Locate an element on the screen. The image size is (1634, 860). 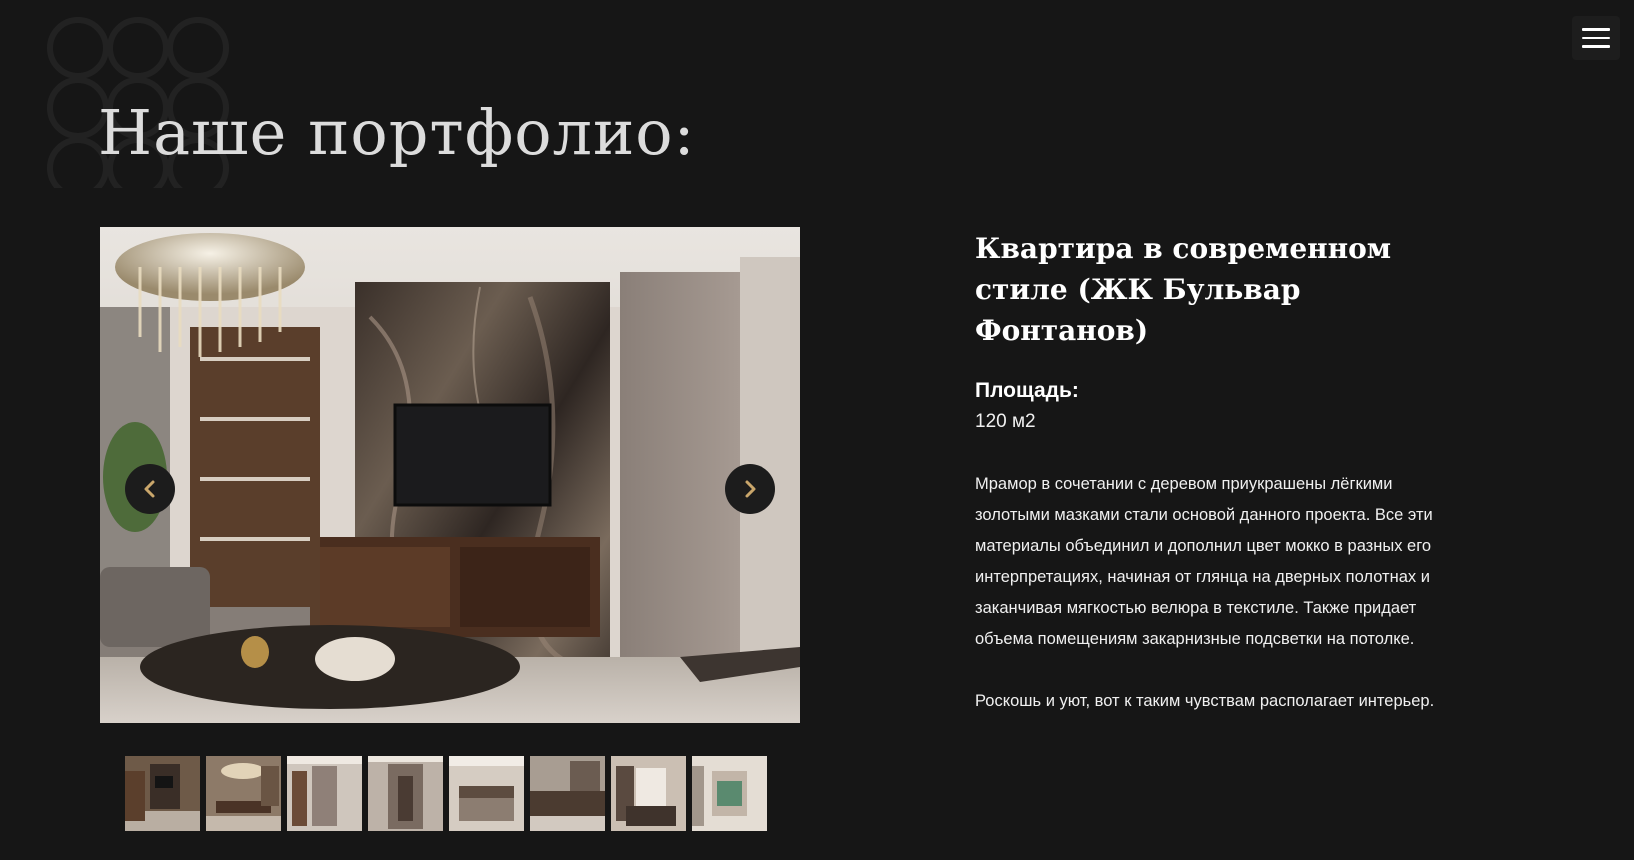
bedroom-photo is located at coordinates (486, 793).